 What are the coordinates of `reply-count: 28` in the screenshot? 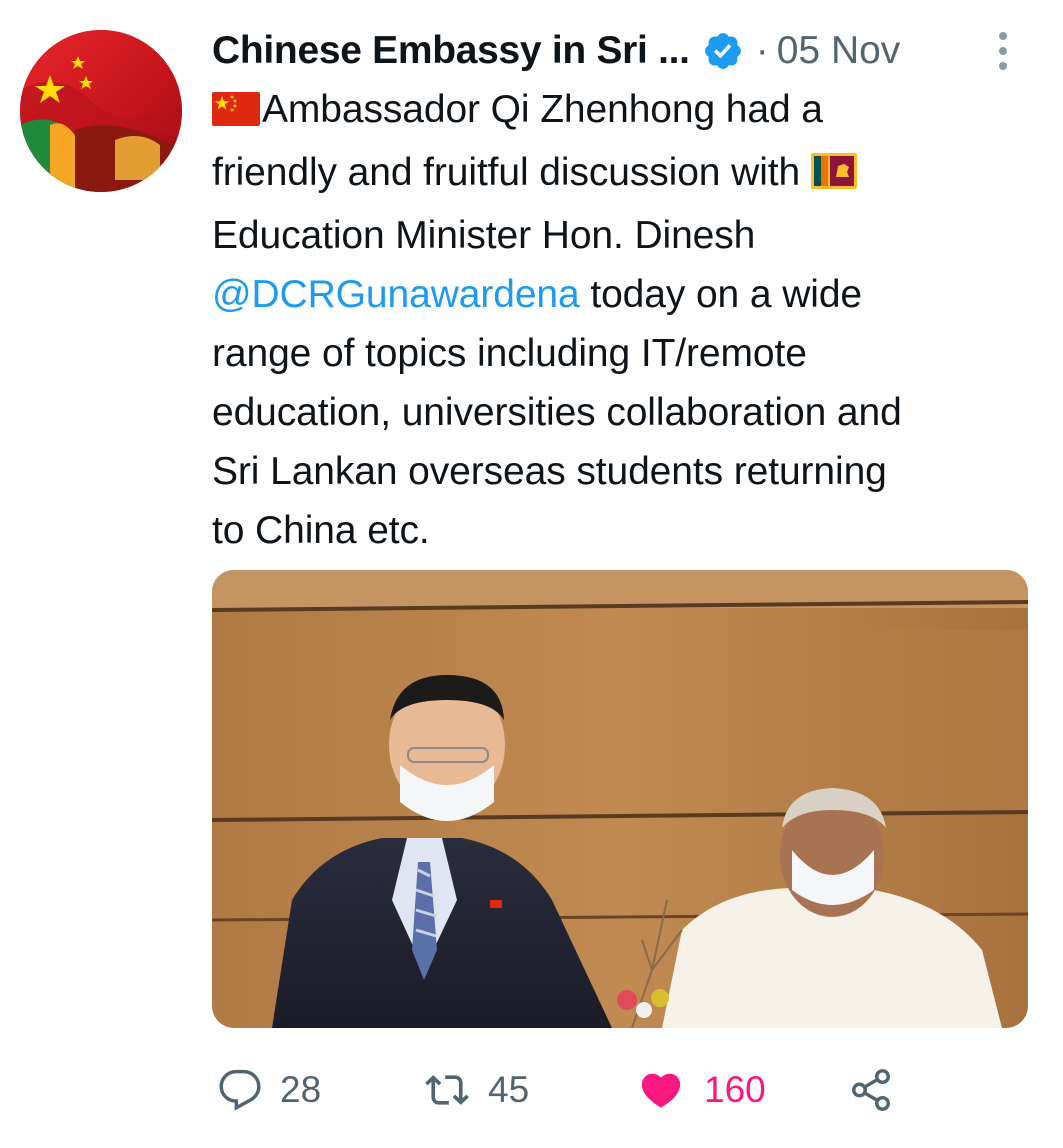 It's located at (301, 1089).